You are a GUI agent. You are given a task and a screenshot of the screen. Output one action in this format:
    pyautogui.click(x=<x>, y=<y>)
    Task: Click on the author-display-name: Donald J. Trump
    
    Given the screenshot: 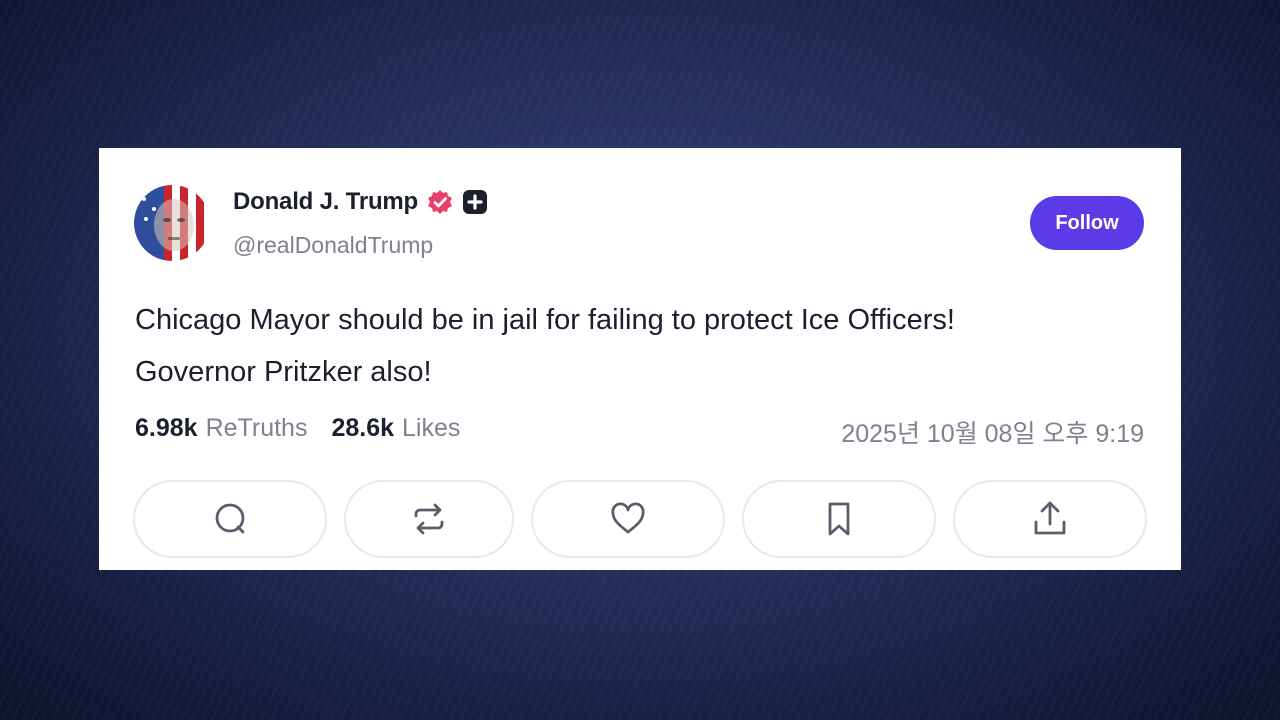 What is the action you would take?
    pyautogui.click(x=325, y=202)
    